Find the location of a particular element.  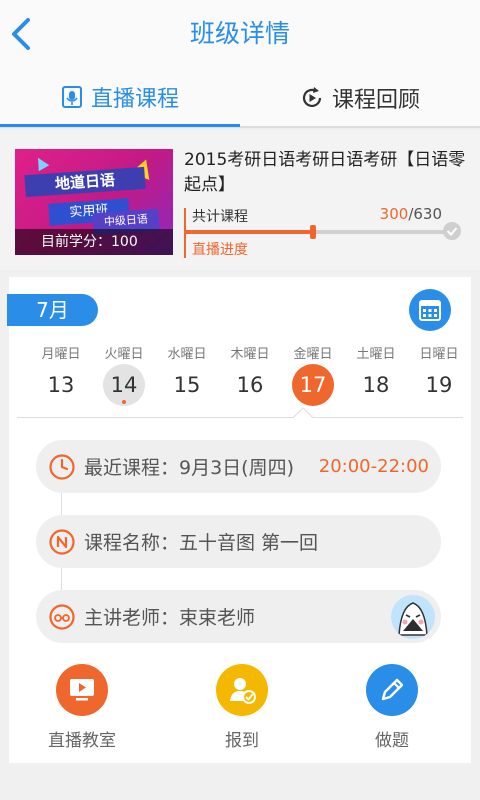

course-count: 300/630 is located at coordinates (411, 214).